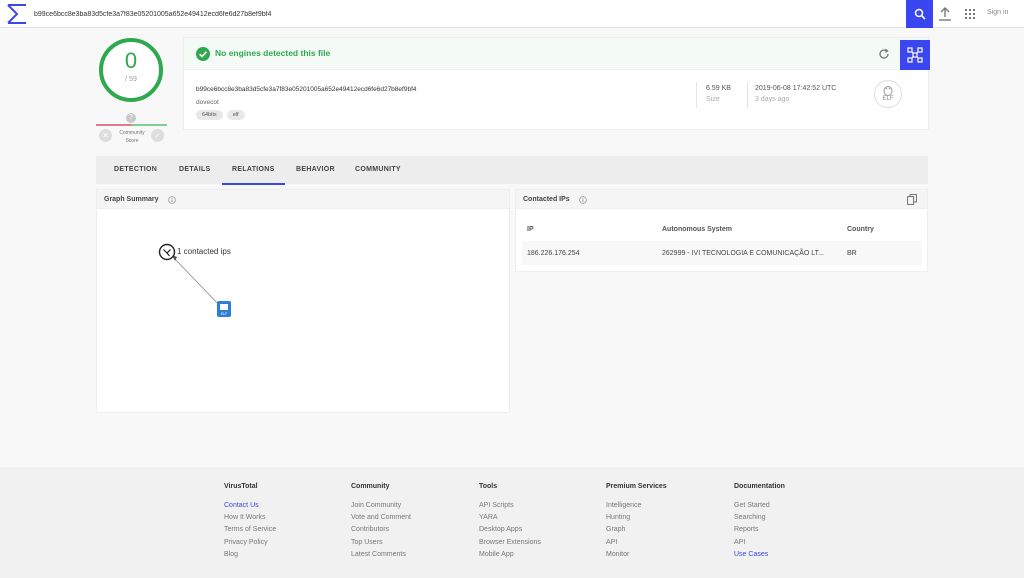 The image size is (1024, 578). I want to click on footer-link-how-it-works: How It Works, so click(250, 518).